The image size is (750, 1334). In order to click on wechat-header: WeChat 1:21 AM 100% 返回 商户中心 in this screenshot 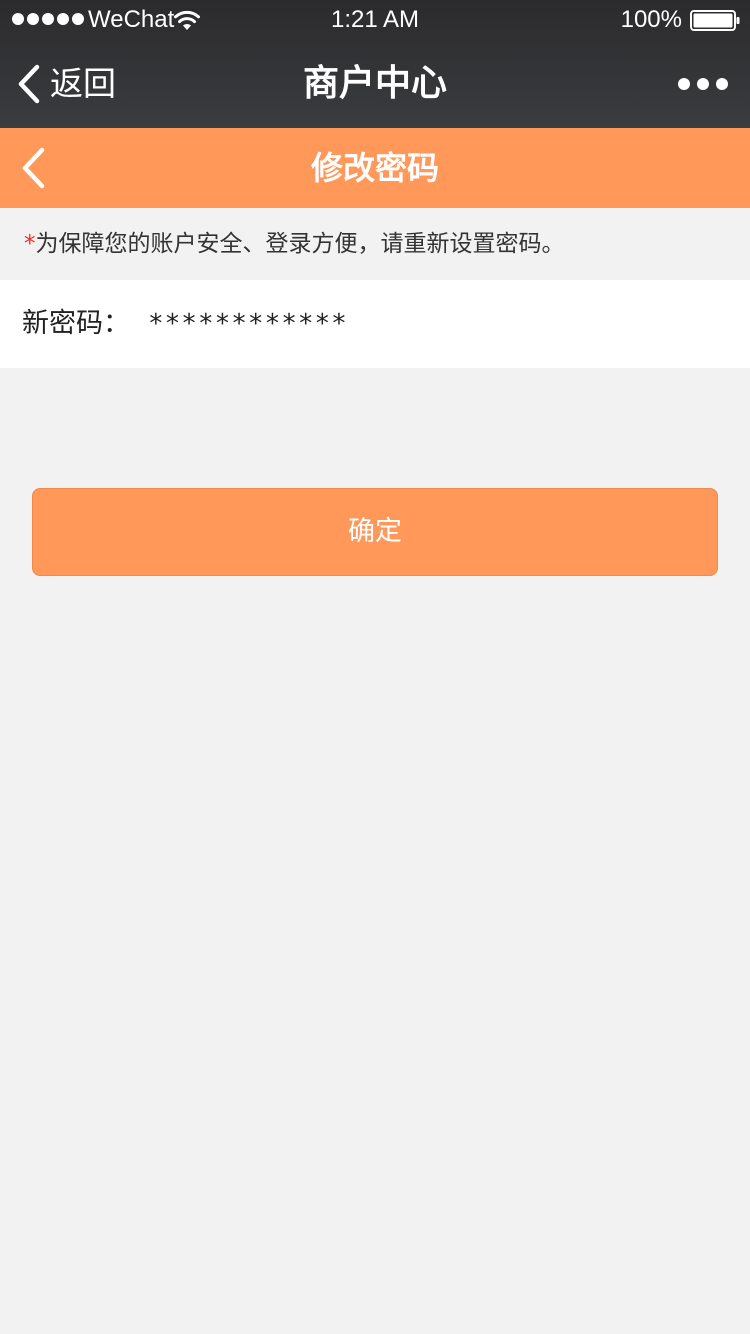, I will do `click(375, 64)`.